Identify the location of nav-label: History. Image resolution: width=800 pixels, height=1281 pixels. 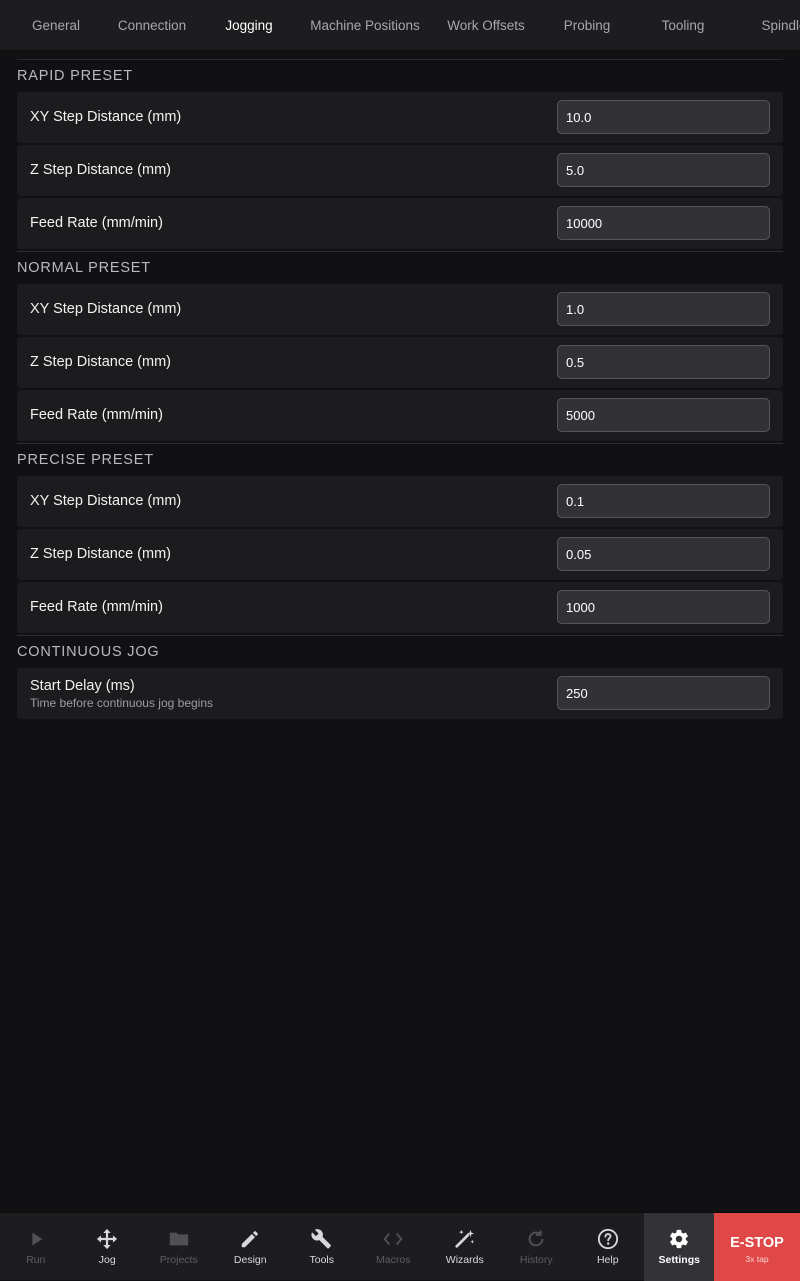
(536, 1260).